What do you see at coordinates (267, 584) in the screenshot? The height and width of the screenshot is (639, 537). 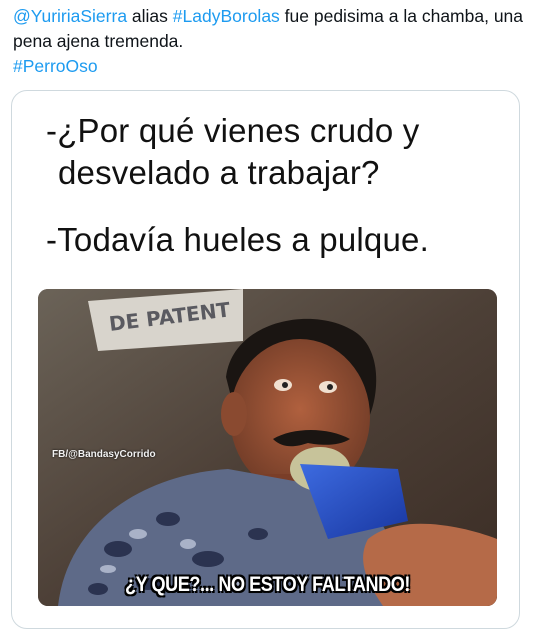 I see `meme-caption: ¿Y QUE?... NO ESTOY FALTANDO!` at bounding box center [267, 584].